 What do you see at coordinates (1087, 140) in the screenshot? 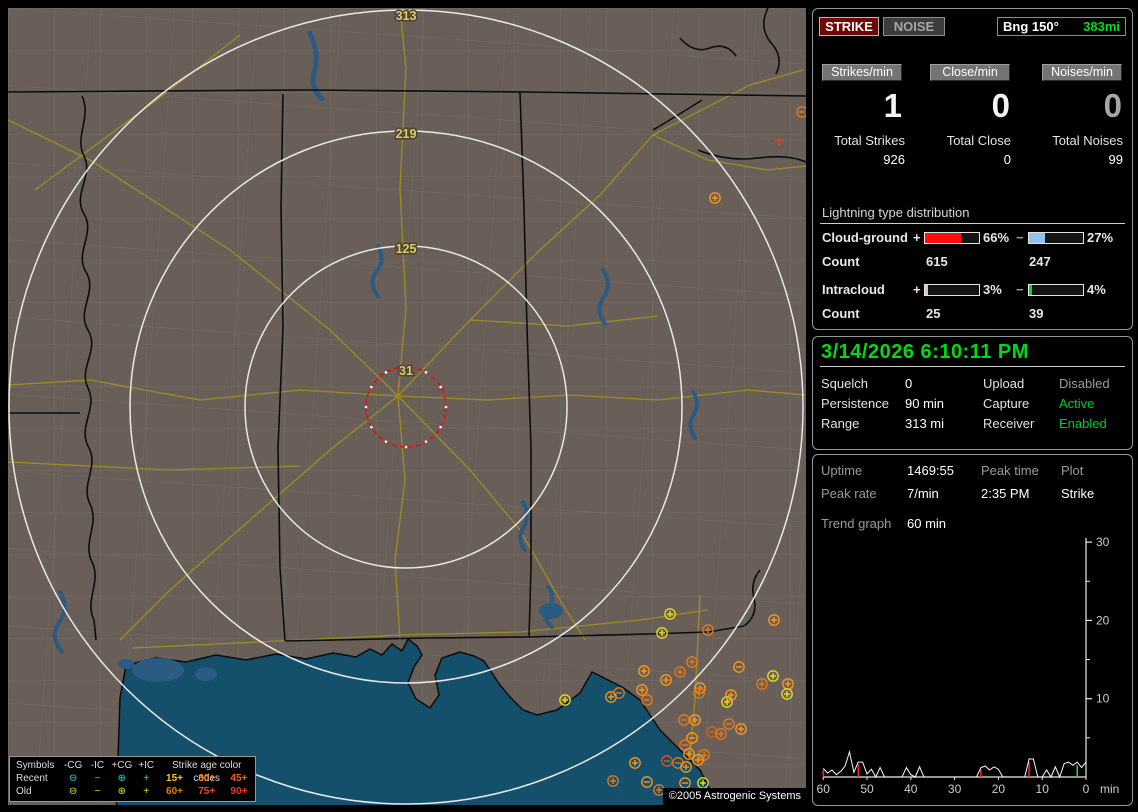
I see `total-noises-label: Total Noises` at bounding box center [1087, 140].